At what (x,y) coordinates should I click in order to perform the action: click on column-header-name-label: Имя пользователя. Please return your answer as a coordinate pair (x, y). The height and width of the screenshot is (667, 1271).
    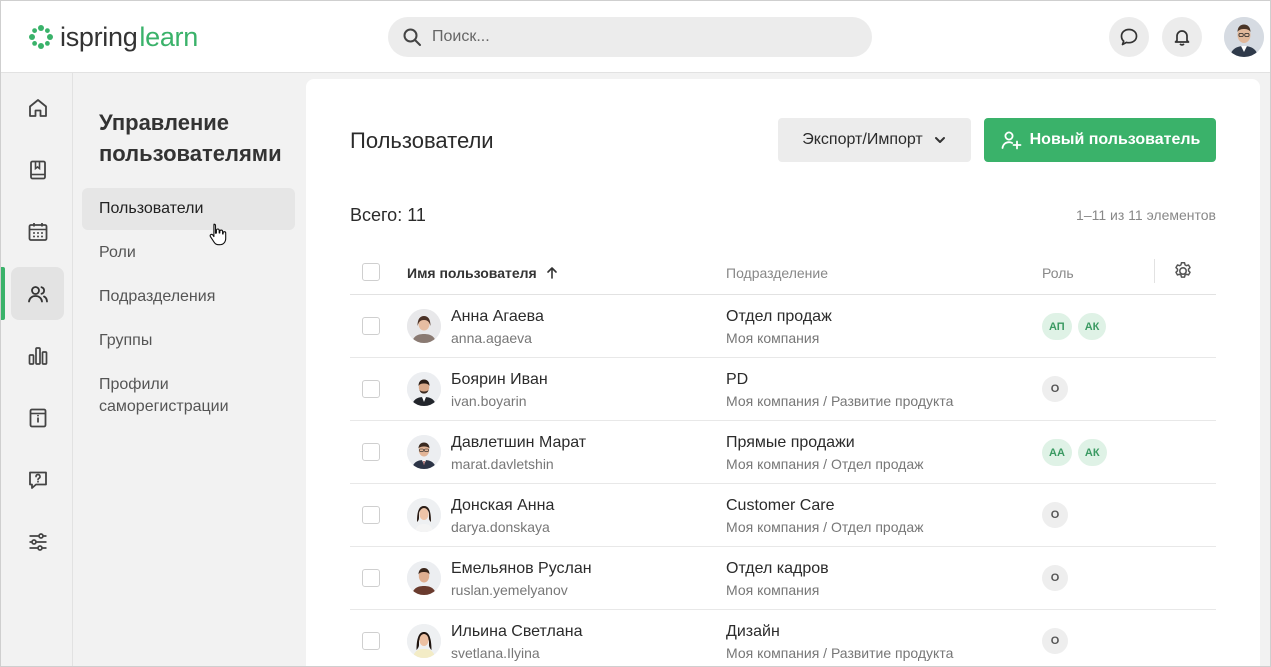
    Looking at the image, I should click on (472, 273).